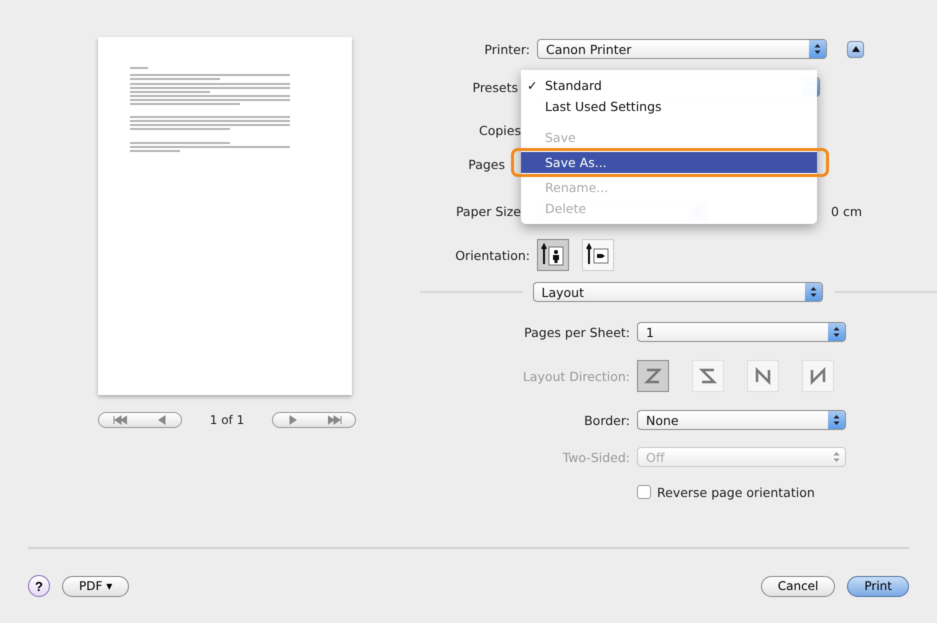 Image resolution: width=937 pixels, height=623 pixels. What do you see at coordinates (741, 332) in the screenshot?
I see `pages-per-sheet-popup: 1` at bounding box center [741, 332].